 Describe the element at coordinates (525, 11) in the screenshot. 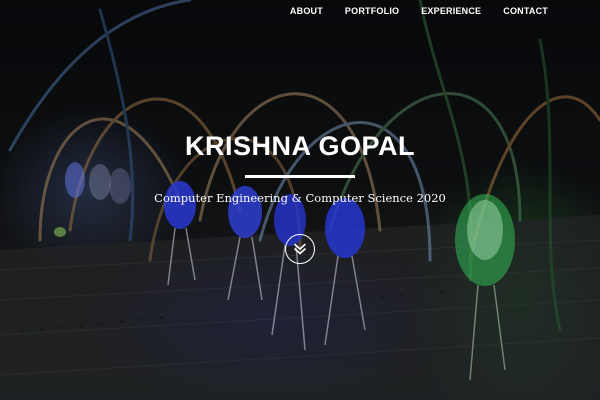

I see `nav-link-contact: CONTACT` at that location.